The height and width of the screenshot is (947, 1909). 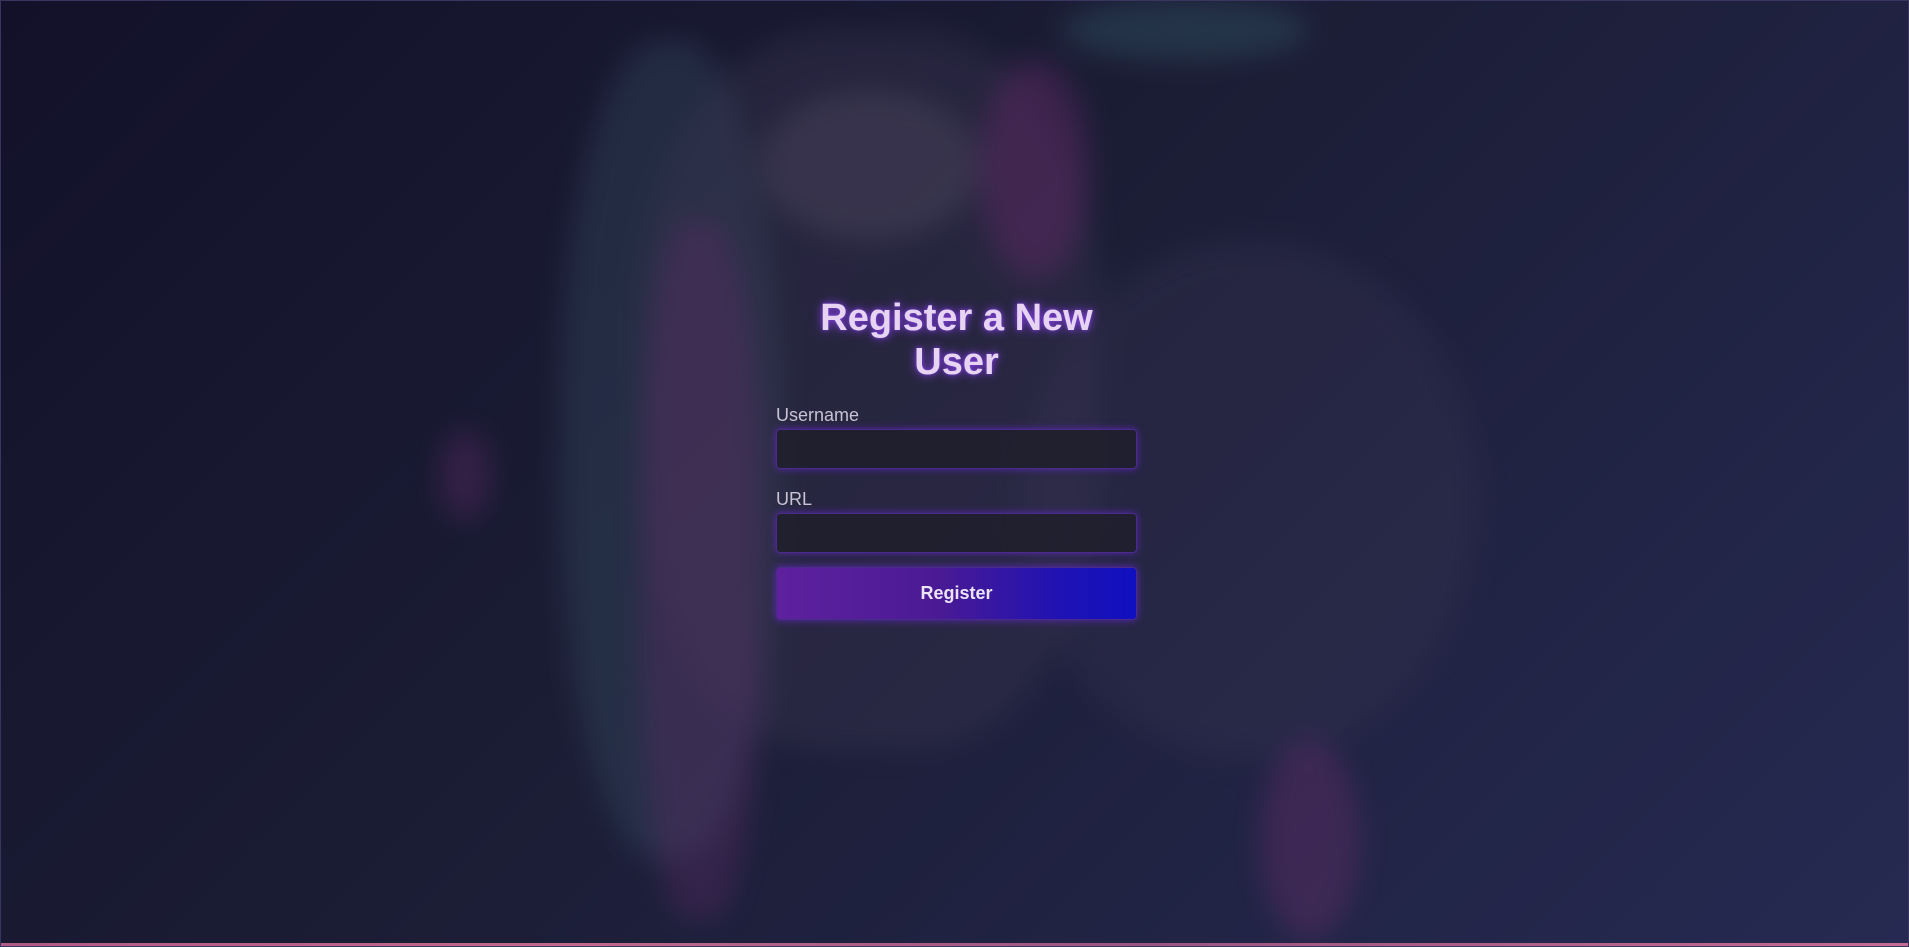 What do you see at coordinates (818, 415) in the screenshot?
I see `username-label: Username` at bounding box center [818, 415].